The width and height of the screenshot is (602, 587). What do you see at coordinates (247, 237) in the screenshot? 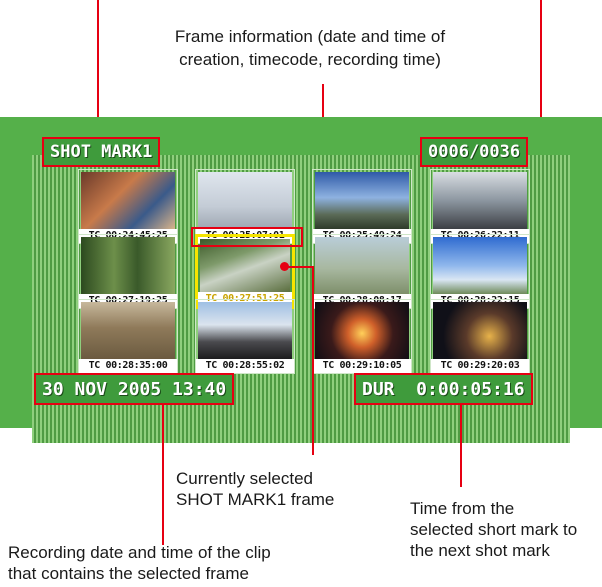
I see `frame-info-highlight` at bounding box center [247, 237].